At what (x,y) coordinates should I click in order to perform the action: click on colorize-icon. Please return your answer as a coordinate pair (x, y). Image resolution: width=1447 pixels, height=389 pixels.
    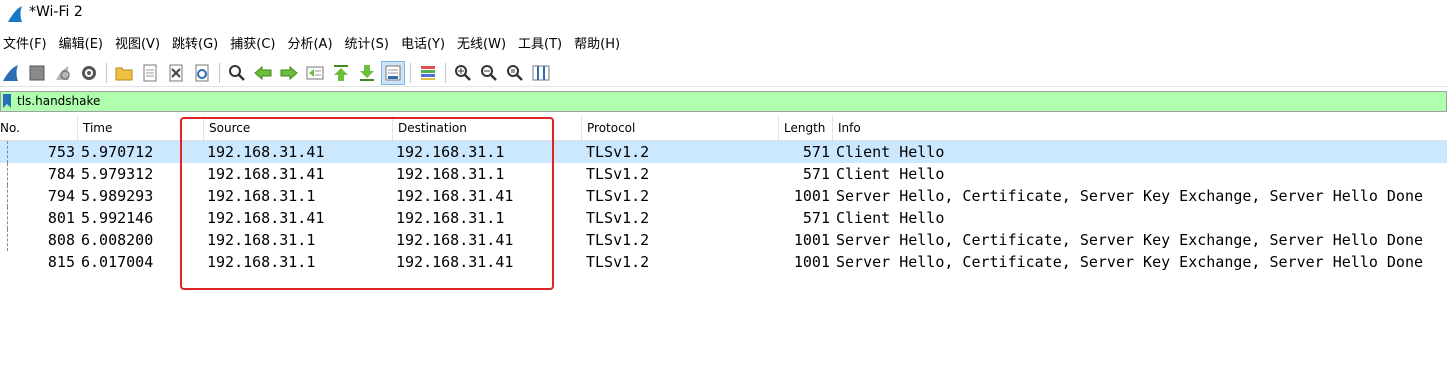
    Looking at the image, I should click on (428, 73).